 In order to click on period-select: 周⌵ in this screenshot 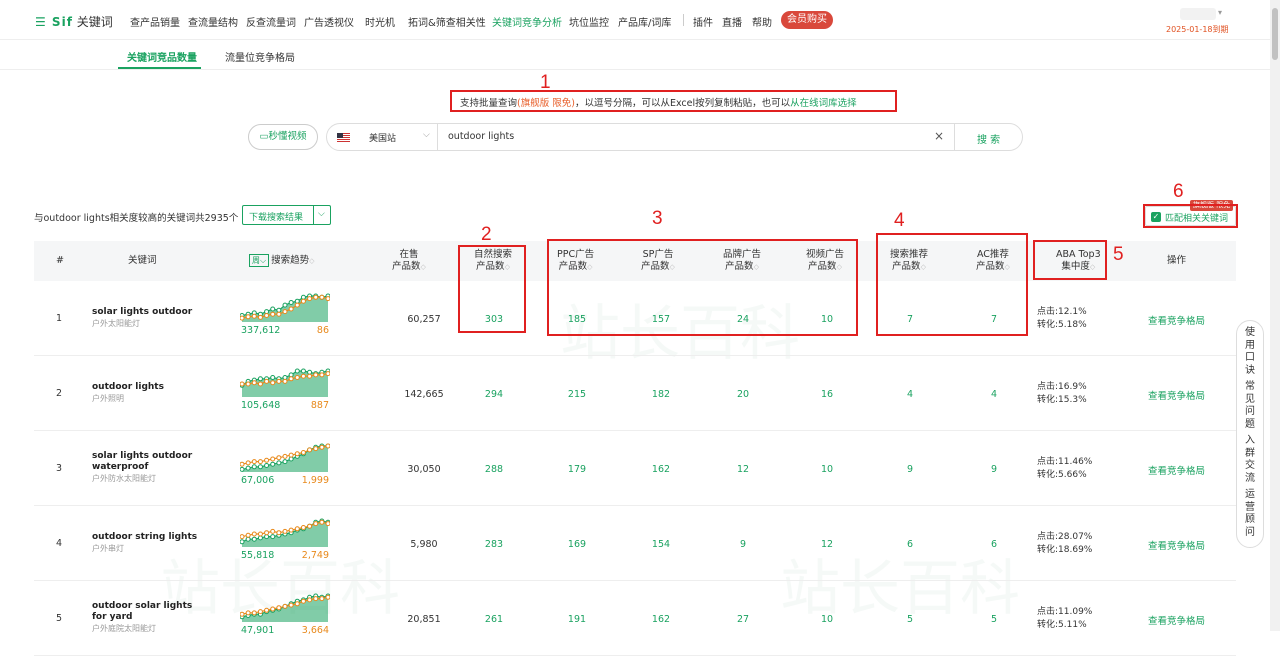, I will do `click(259, 260)`.